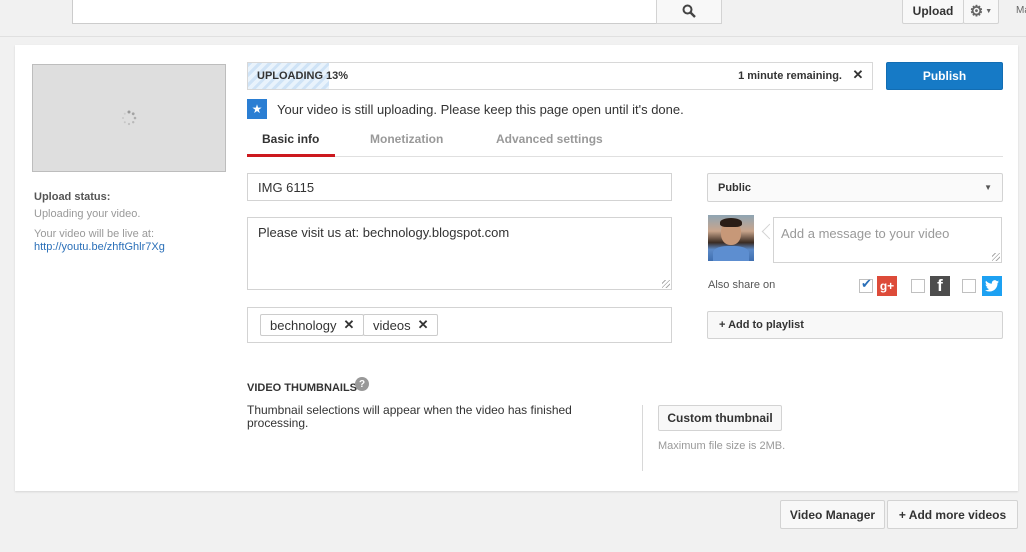  I want to click on tab-advanced-settings: Advanced settings, so click(549, 139).